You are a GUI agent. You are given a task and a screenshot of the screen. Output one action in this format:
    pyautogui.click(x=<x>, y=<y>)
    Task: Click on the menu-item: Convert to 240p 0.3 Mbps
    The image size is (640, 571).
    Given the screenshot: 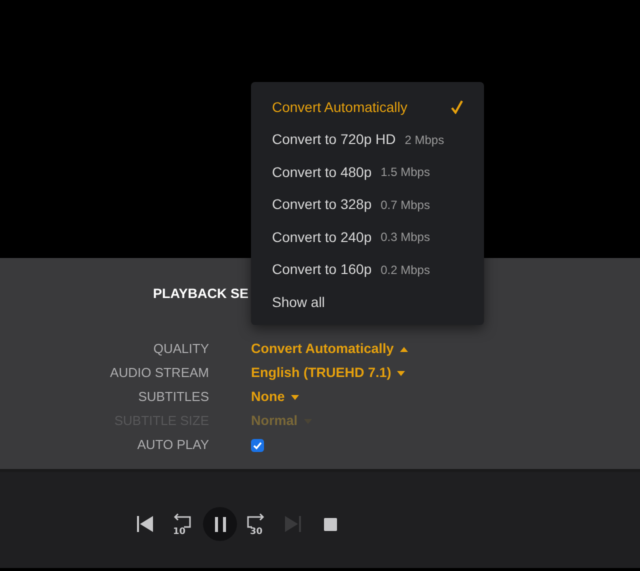 What is the action you would take?
    pyautogui.click(x=367, y=237)
    